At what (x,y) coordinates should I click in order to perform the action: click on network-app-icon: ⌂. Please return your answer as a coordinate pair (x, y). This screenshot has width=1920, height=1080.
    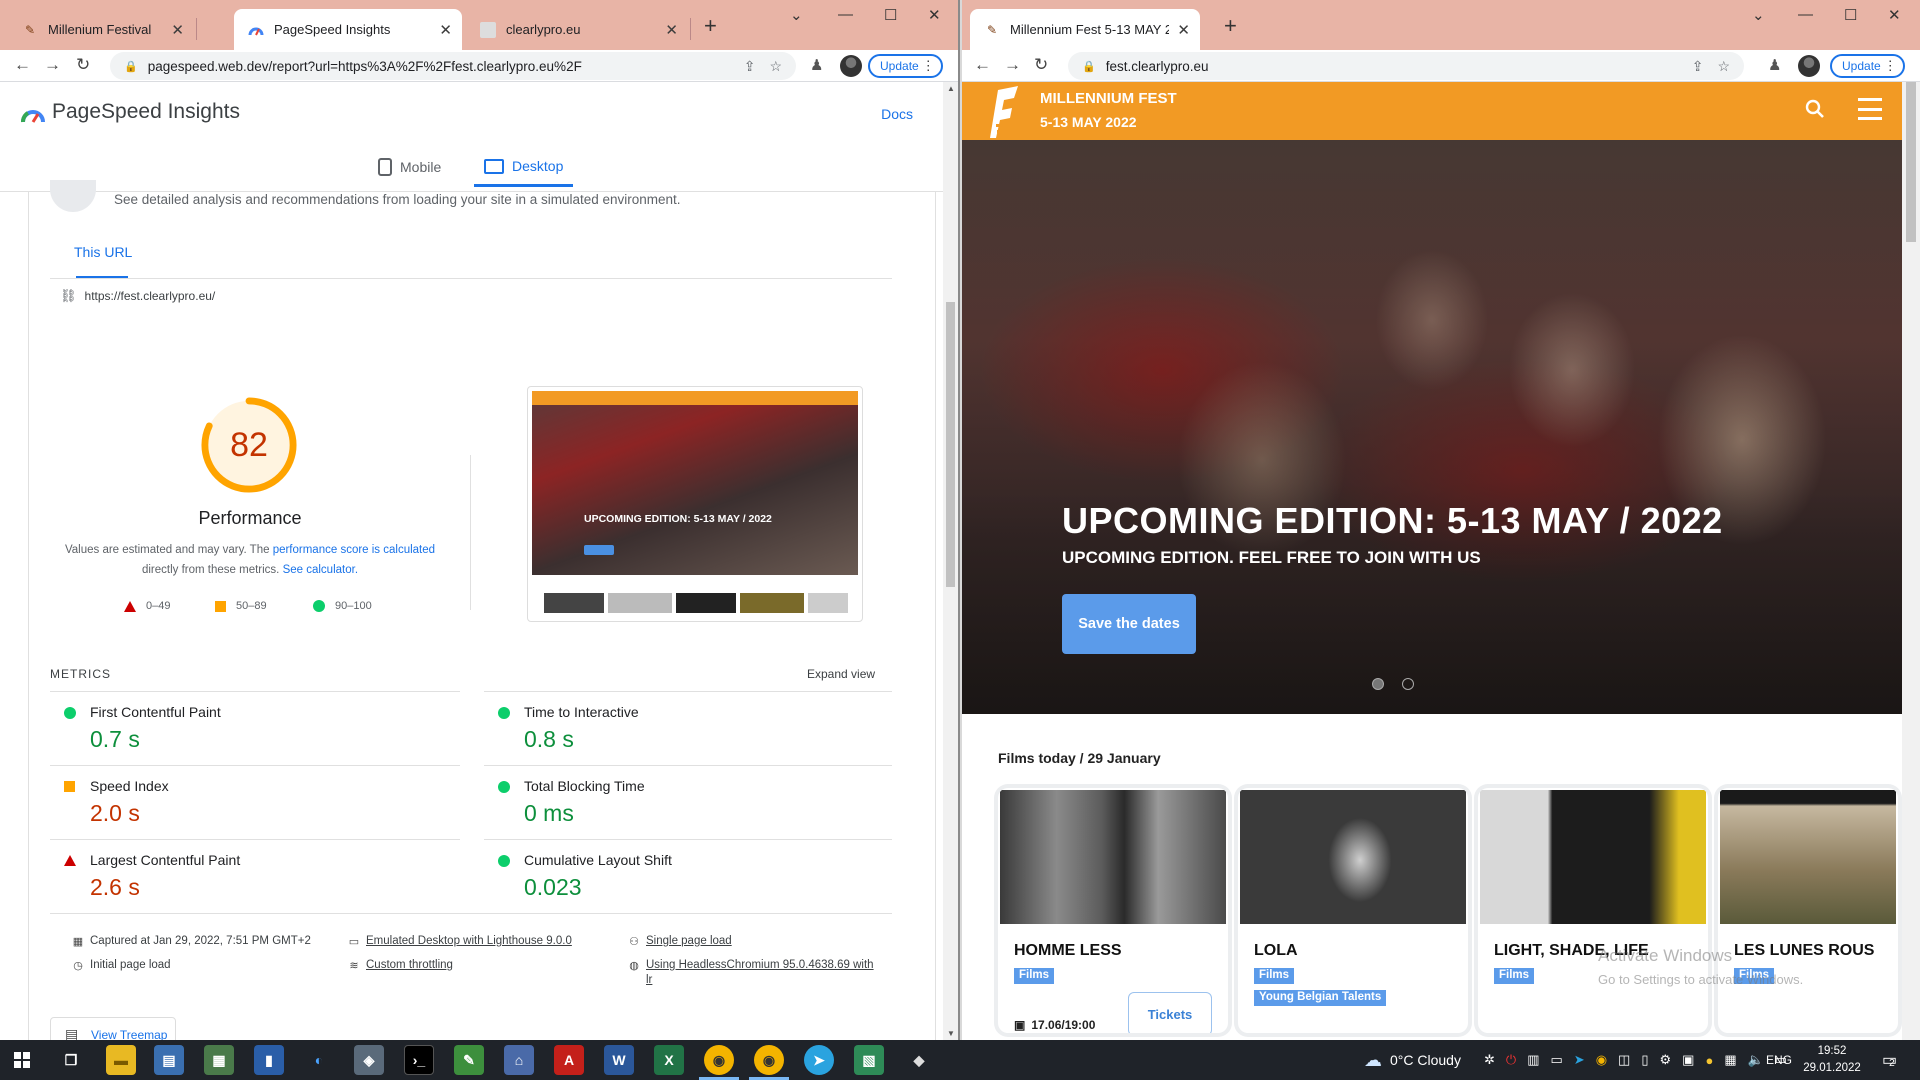
    Looking at the image, I should click on (519, 1060).